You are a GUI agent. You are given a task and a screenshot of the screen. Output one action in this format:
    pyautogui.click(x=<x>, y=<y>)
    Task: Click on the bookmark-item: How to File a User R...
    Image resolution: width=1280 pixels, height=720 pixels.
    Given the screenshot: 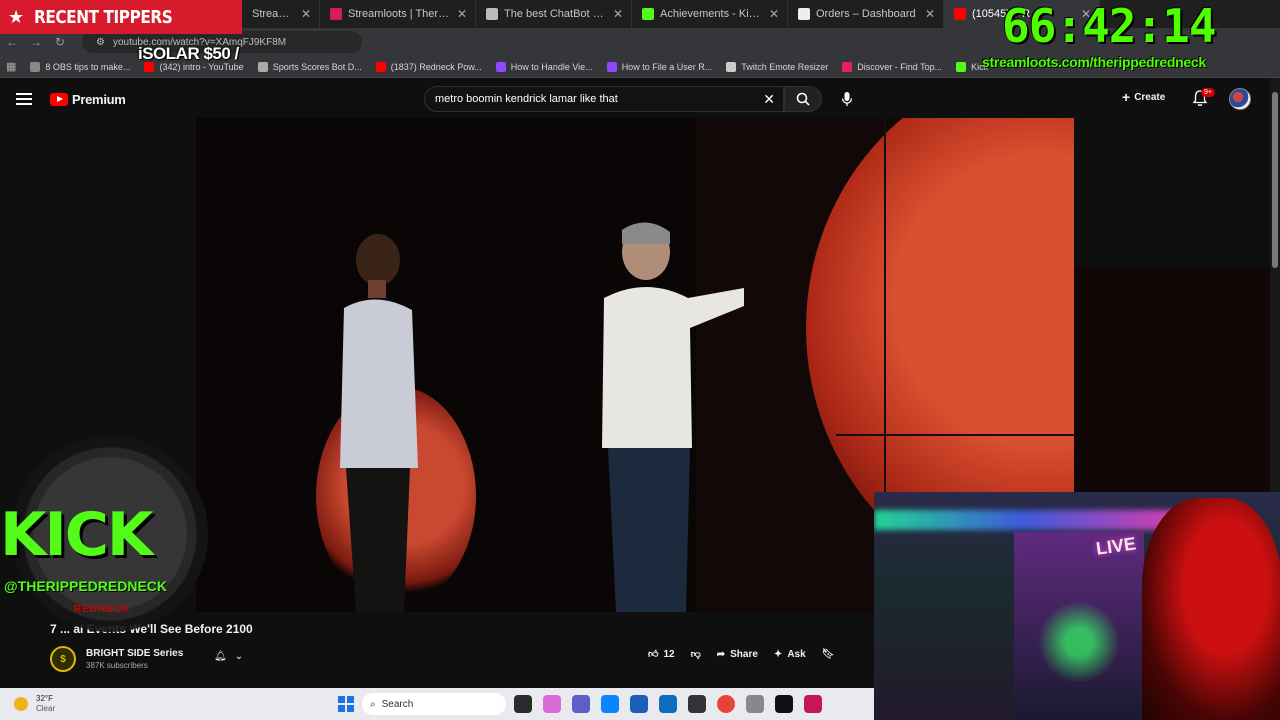 What is the action you would take?
    pyautogui.click(x=659, y=66)
    